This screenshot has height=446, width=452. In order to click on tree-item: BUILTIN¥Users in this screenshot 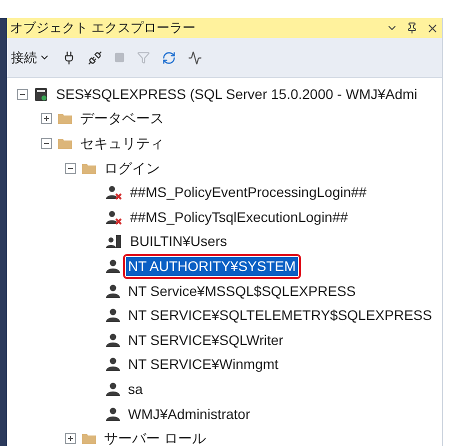, I will do `click(178, 242)`.